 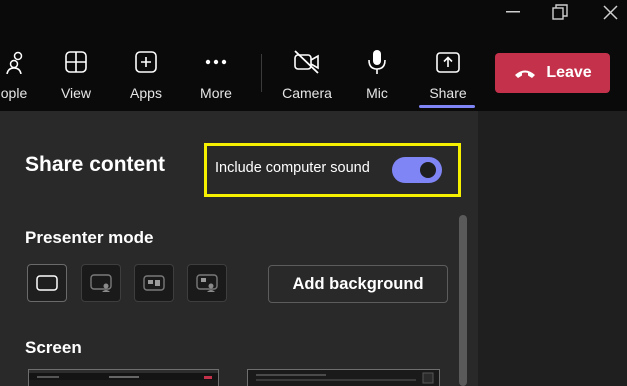 I want to click on presenter-mode-content-only, so click(x=47, y=283).